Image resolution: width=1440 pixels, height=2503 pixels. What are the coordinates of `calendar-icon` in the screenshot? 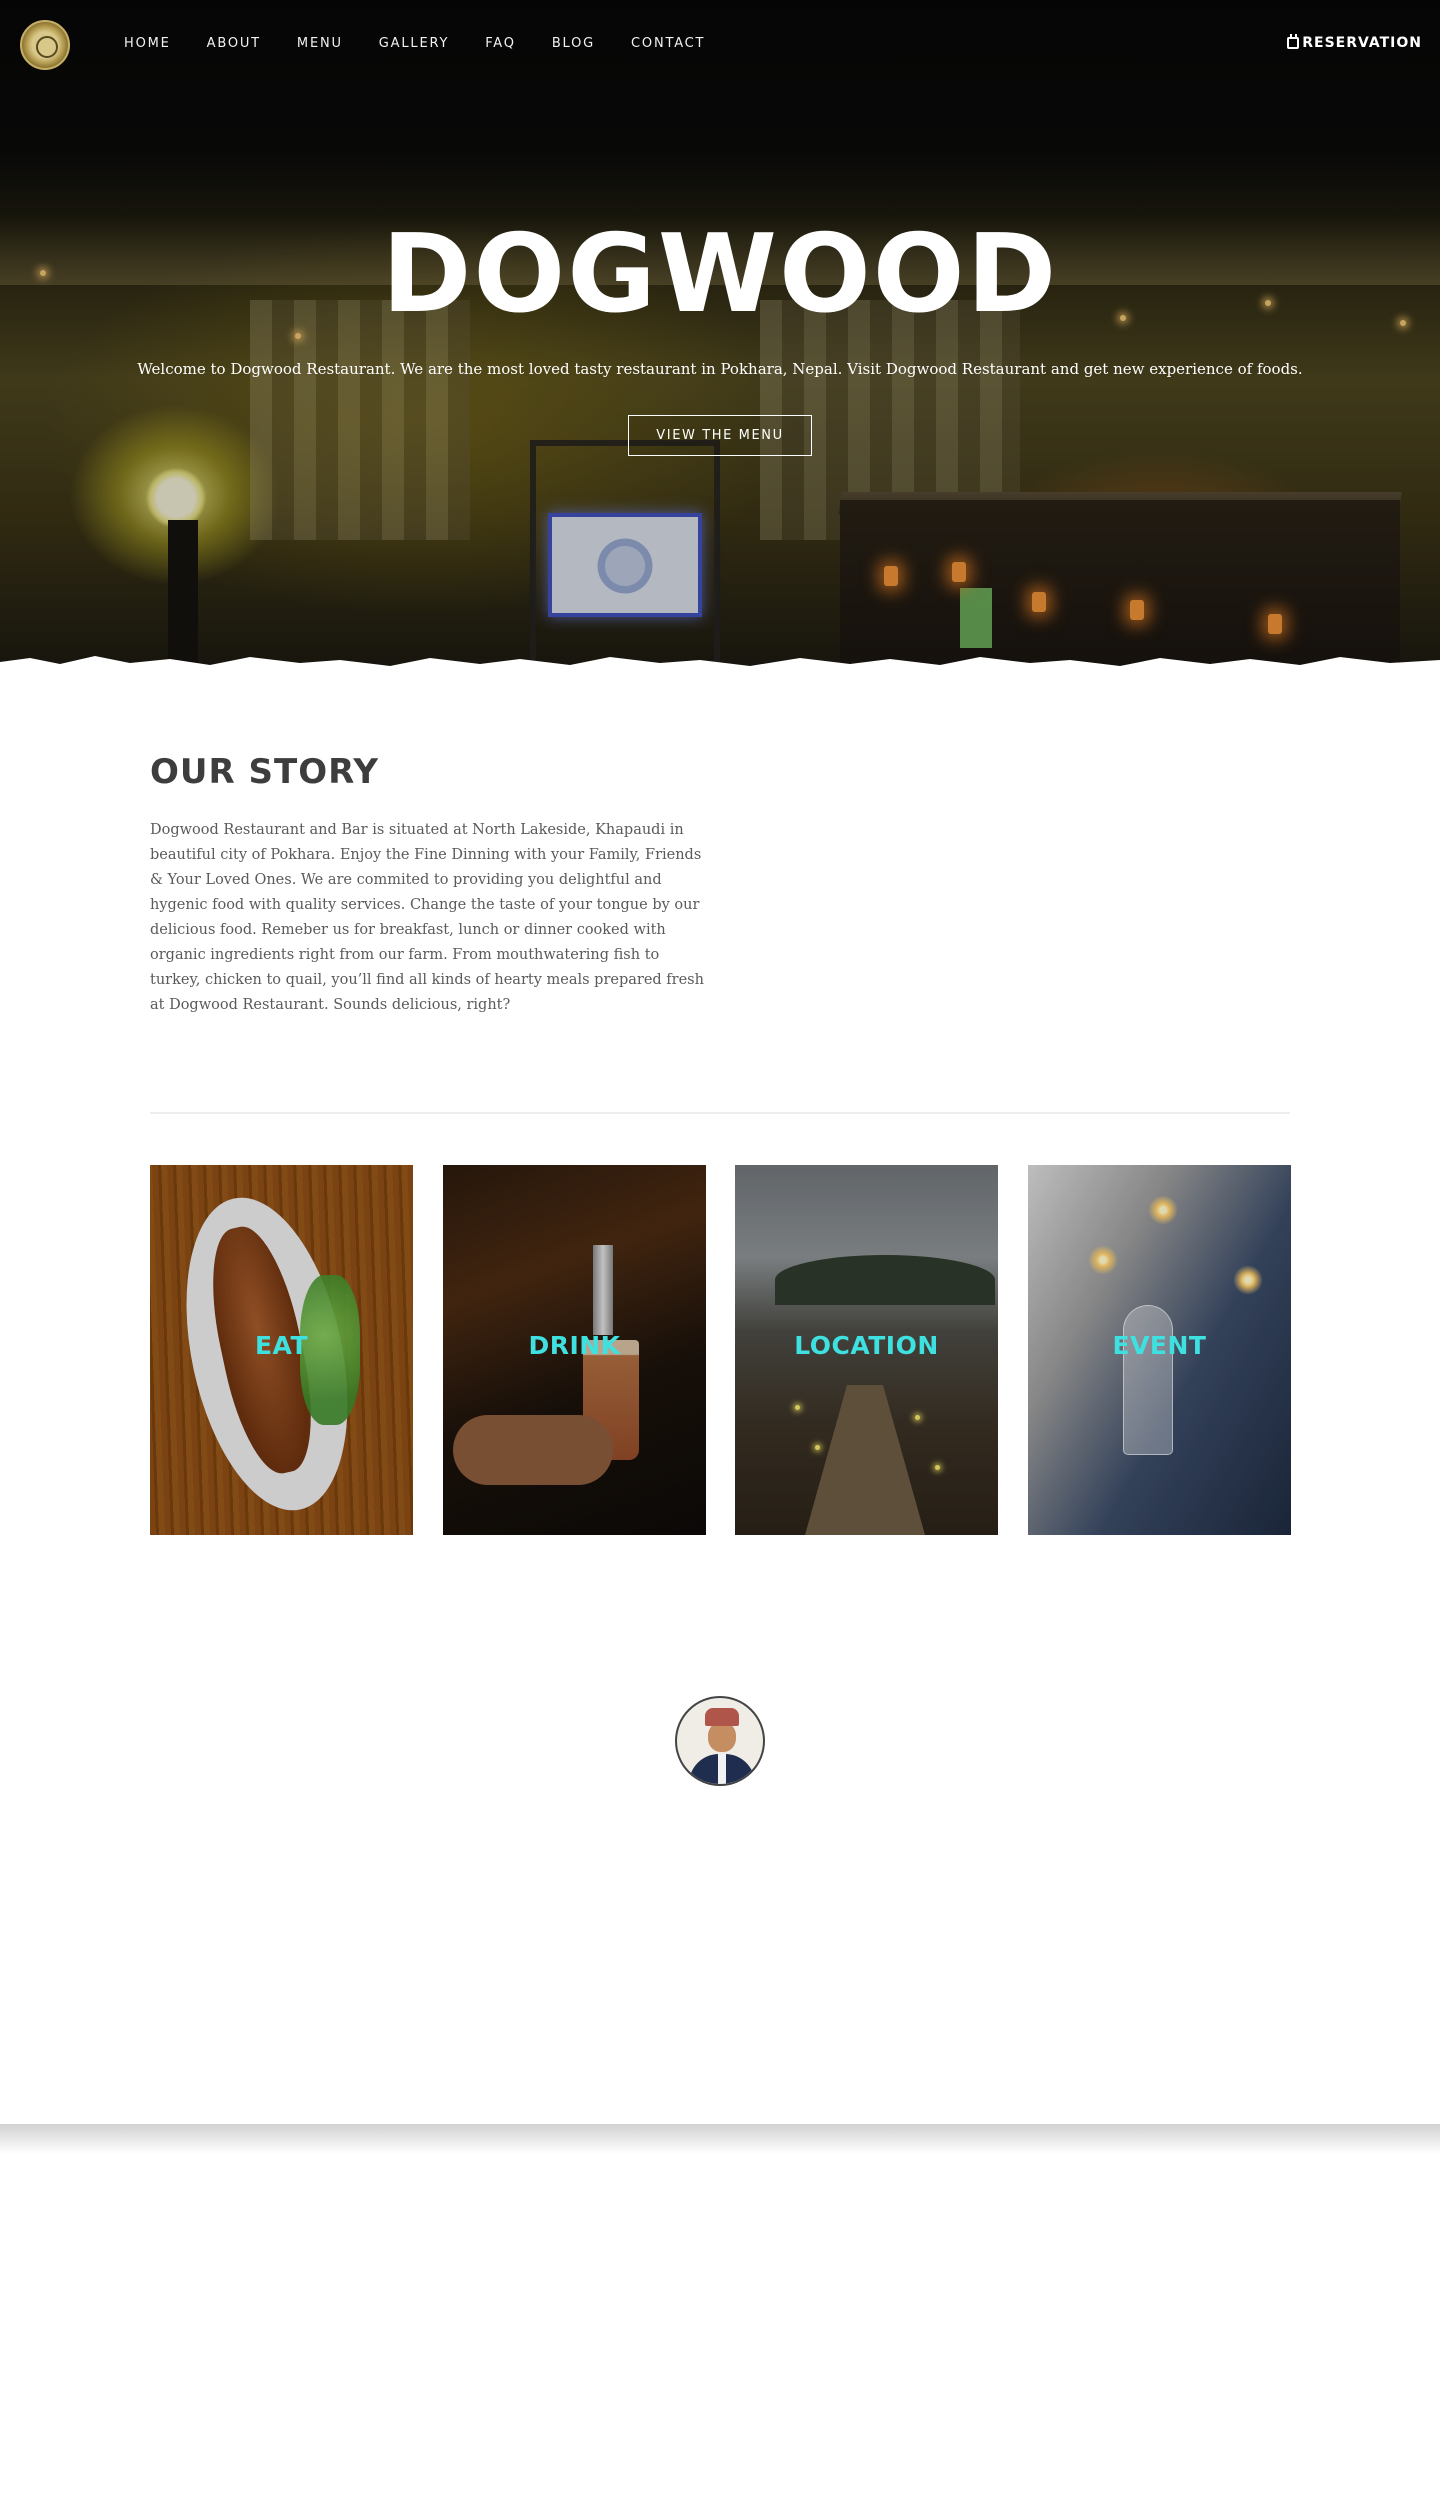 It's located at (1293, 41).